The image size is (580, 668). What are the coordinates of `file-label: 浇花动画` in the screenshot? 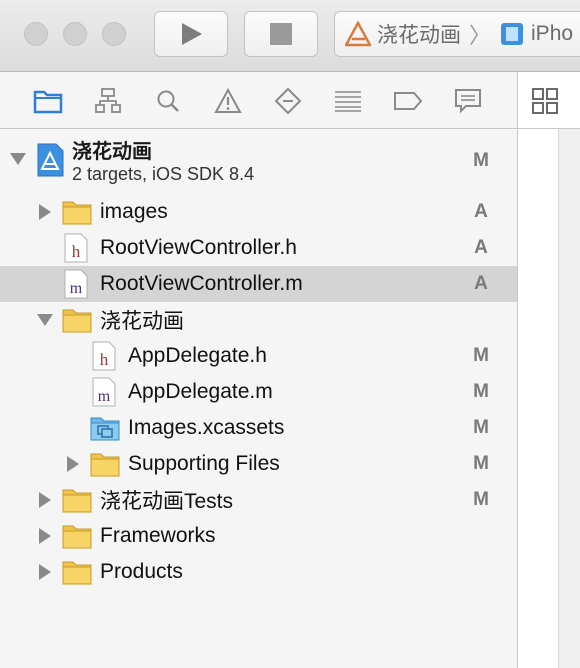 It's located at (142, 321).